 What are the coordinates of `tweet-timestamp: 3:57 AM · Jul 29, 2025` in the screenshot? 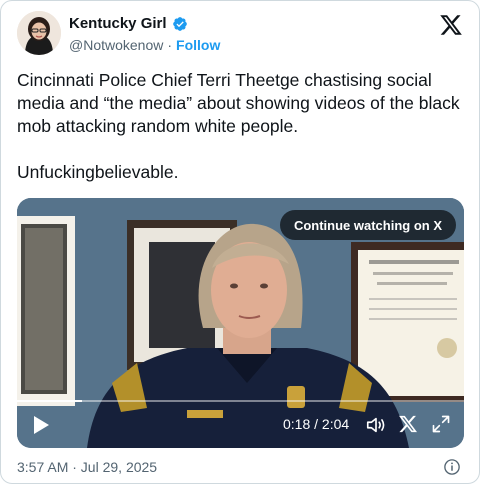 It's located at (87, 467).